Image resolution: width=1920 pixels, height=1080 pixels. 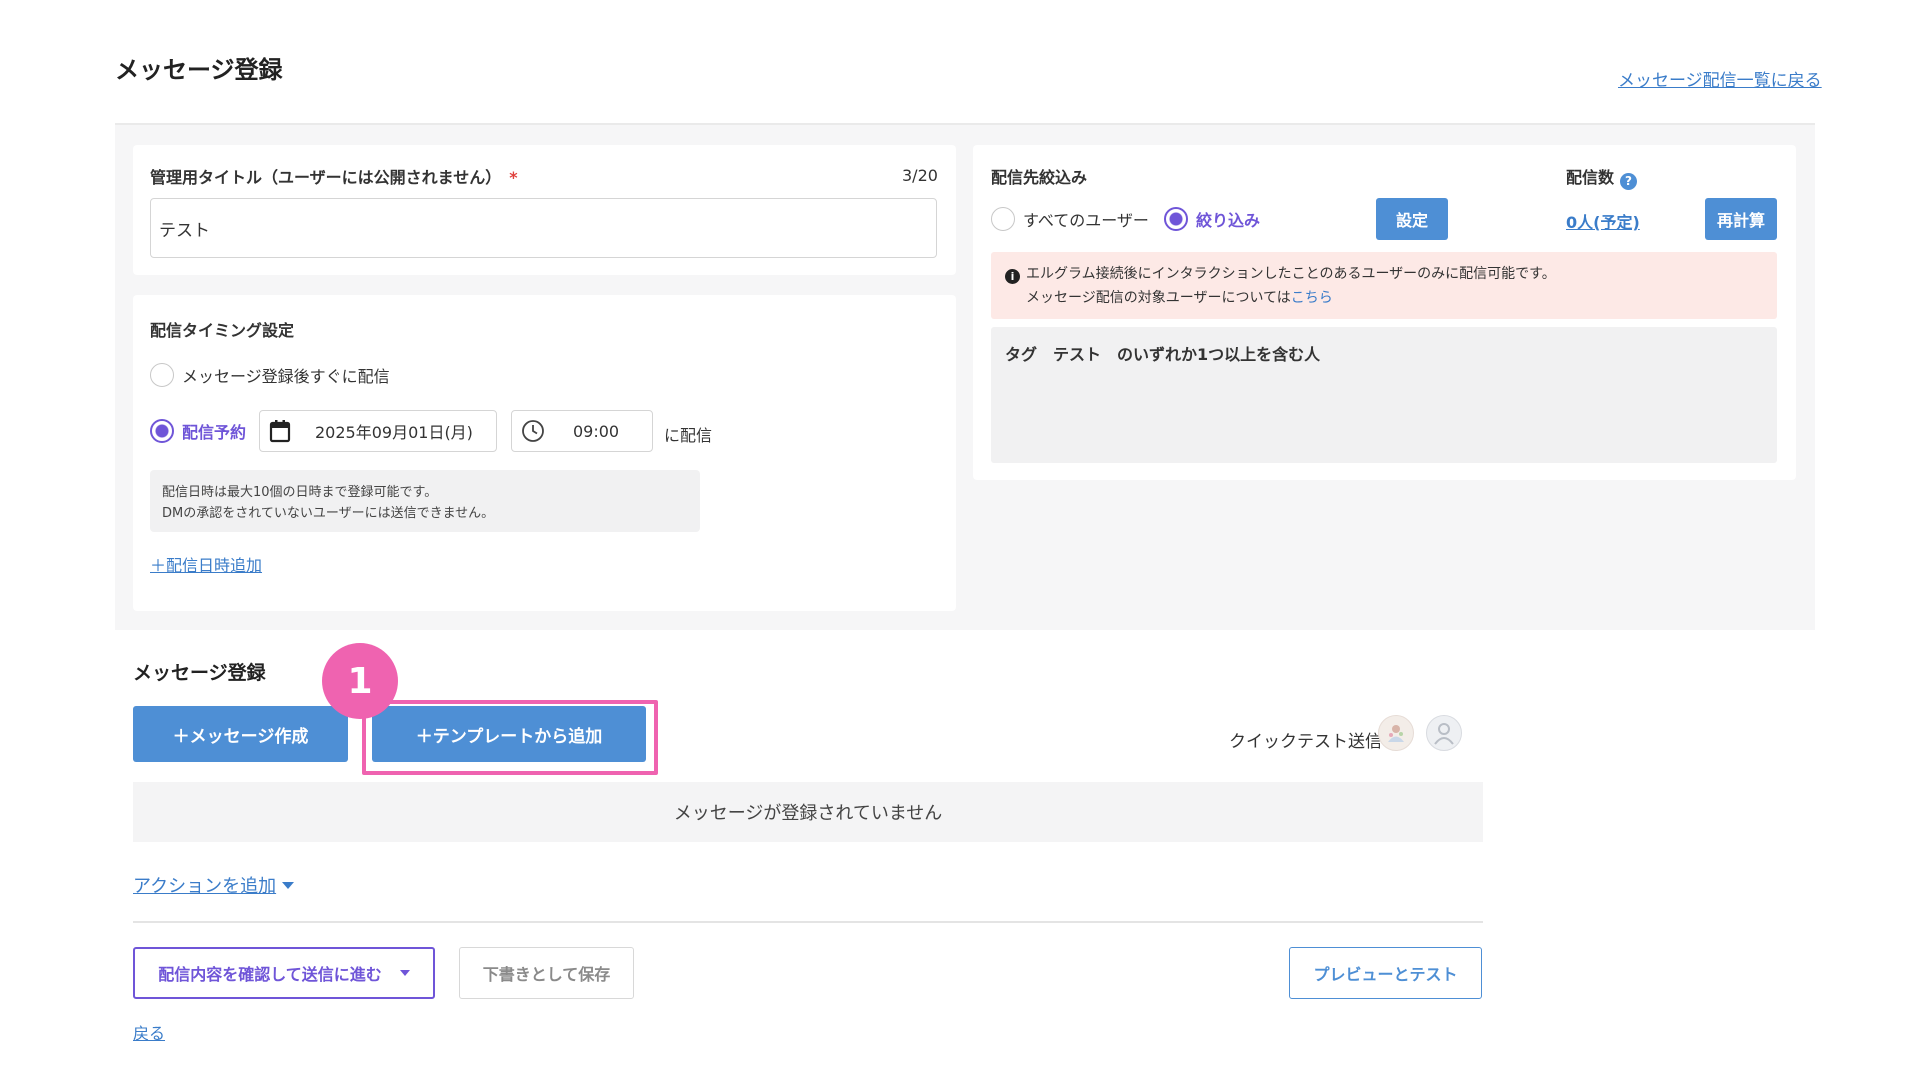 What do you see at coordinates (1305, 742) in the screenshot?
I see `quick-test-label: クイックテスト送信` at bounding box center [1305, 742].